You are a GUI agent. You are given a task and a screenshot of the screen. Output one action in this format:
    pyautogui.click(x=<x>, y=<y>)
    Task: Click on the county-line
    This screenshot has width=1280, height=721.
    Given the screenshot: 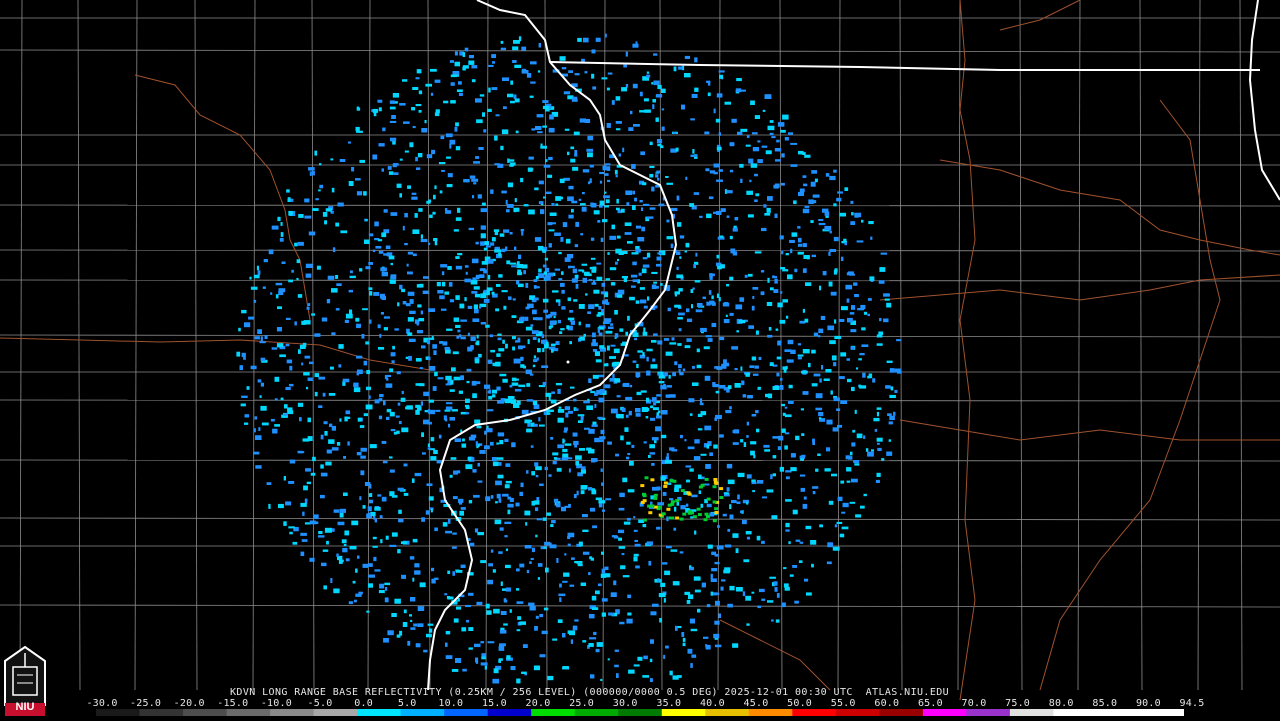 What is the action you would take?
    pyautogui.click(x=1079, y=345)
    